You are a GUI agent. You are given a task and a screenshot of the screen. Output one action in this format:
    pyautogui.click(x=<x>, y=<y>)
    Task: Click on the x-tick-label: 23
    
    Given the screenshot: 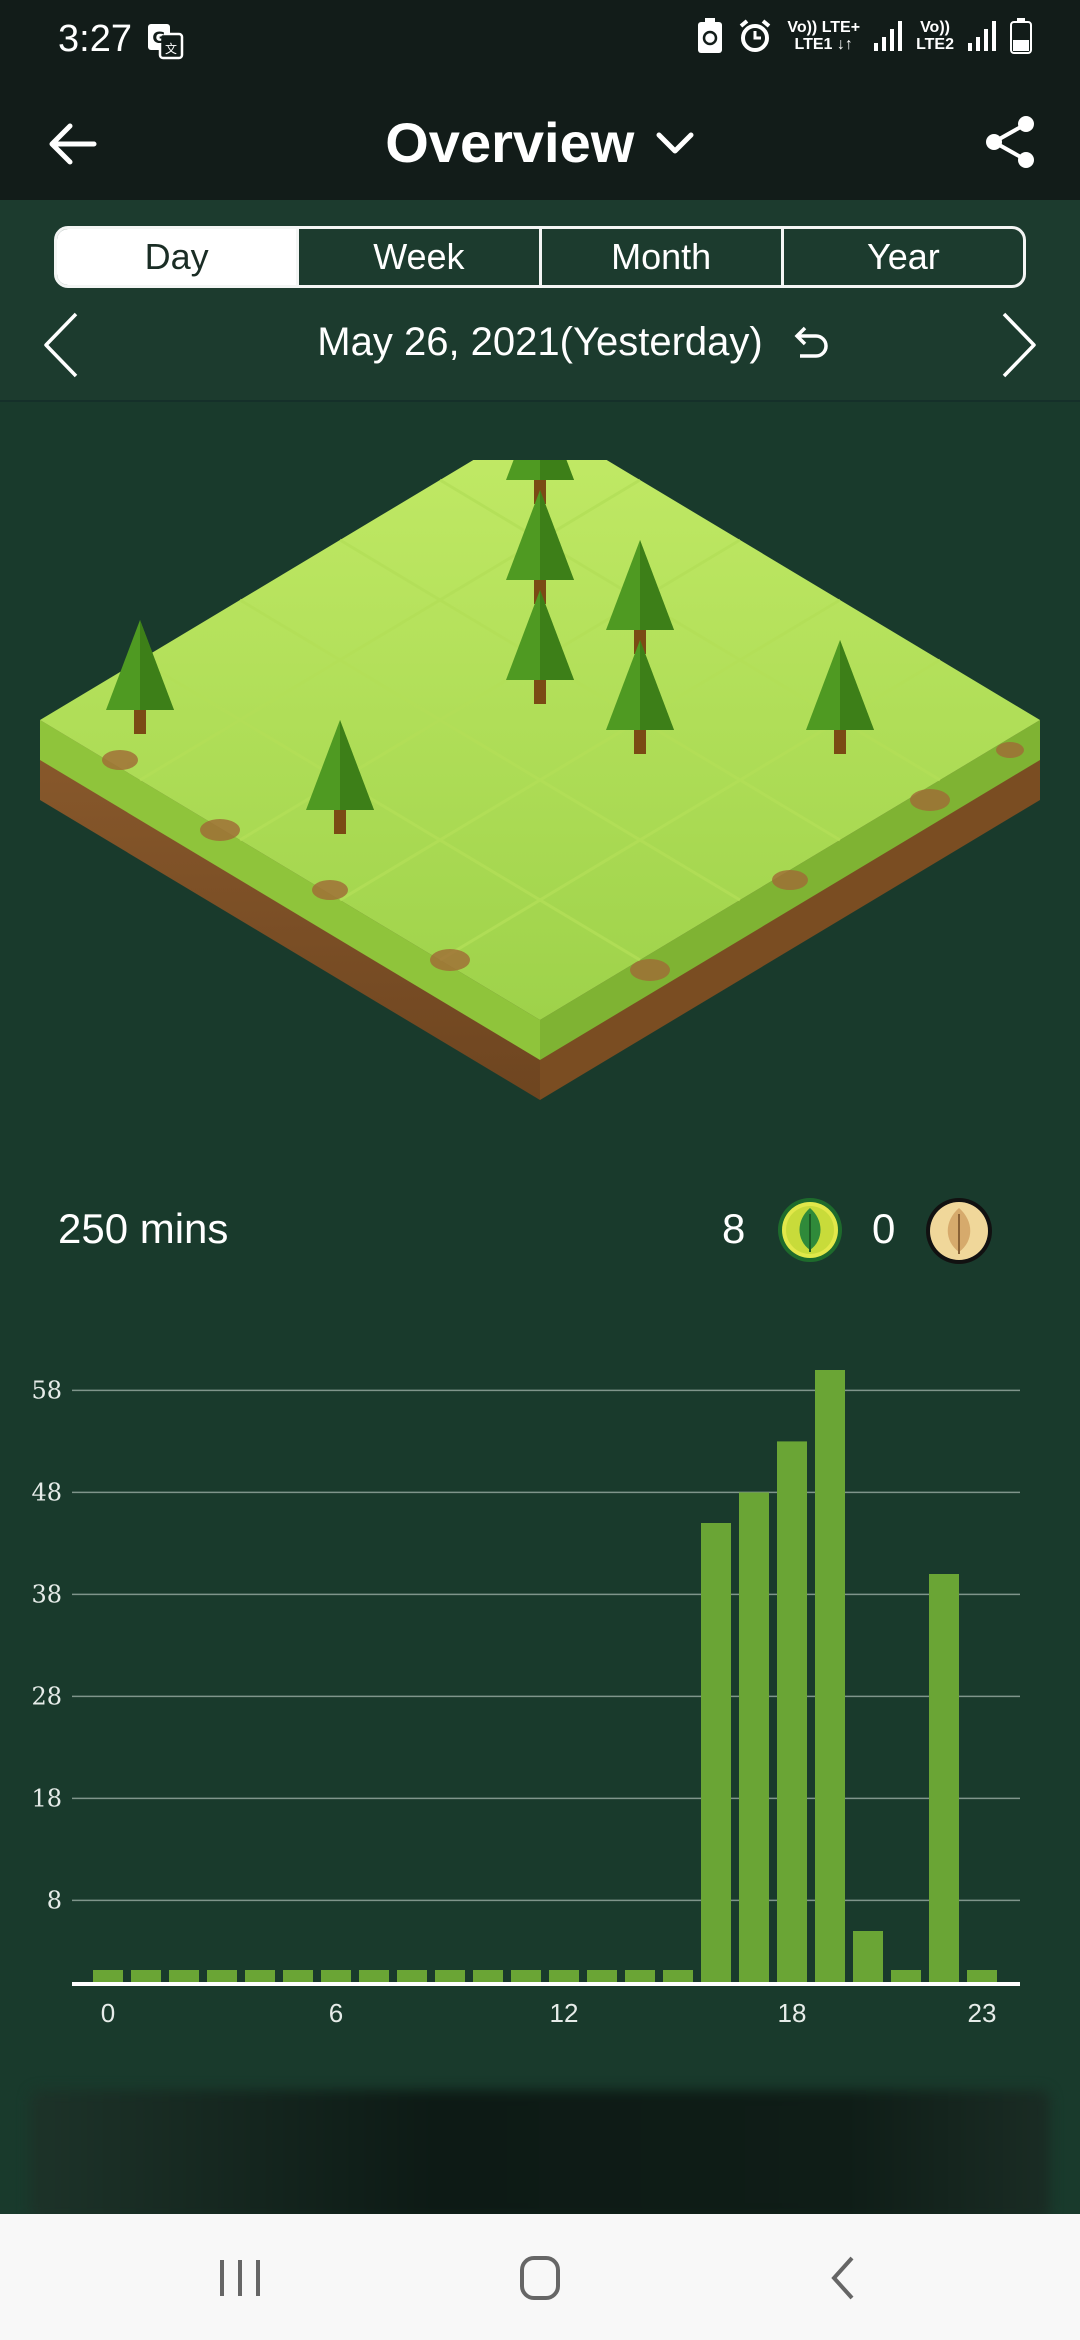 What is the action you would take?
    pyautogui.click(x=982, y=2013)
    